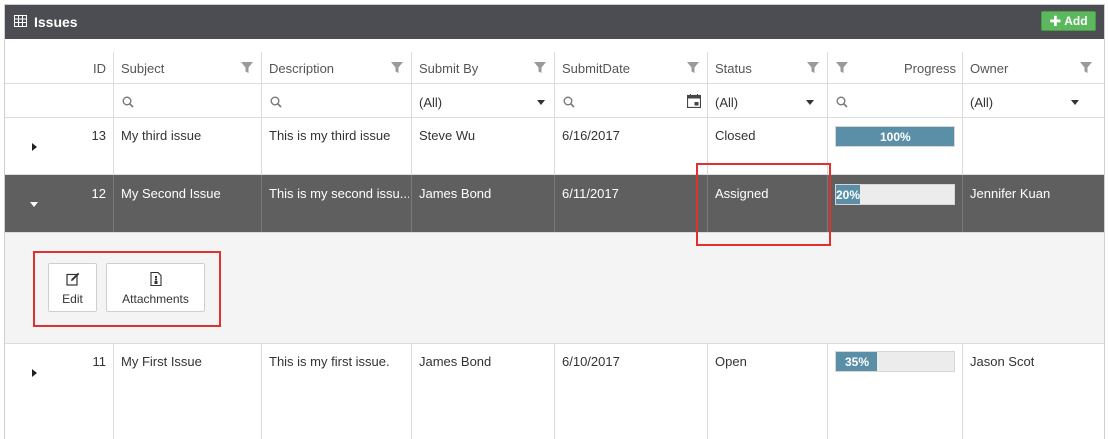 This screenshot has height=439, width=1109. Describe the element at coordinates (187, 391) in the screenshot. I see `cell-subject: My First Issue` at that location.